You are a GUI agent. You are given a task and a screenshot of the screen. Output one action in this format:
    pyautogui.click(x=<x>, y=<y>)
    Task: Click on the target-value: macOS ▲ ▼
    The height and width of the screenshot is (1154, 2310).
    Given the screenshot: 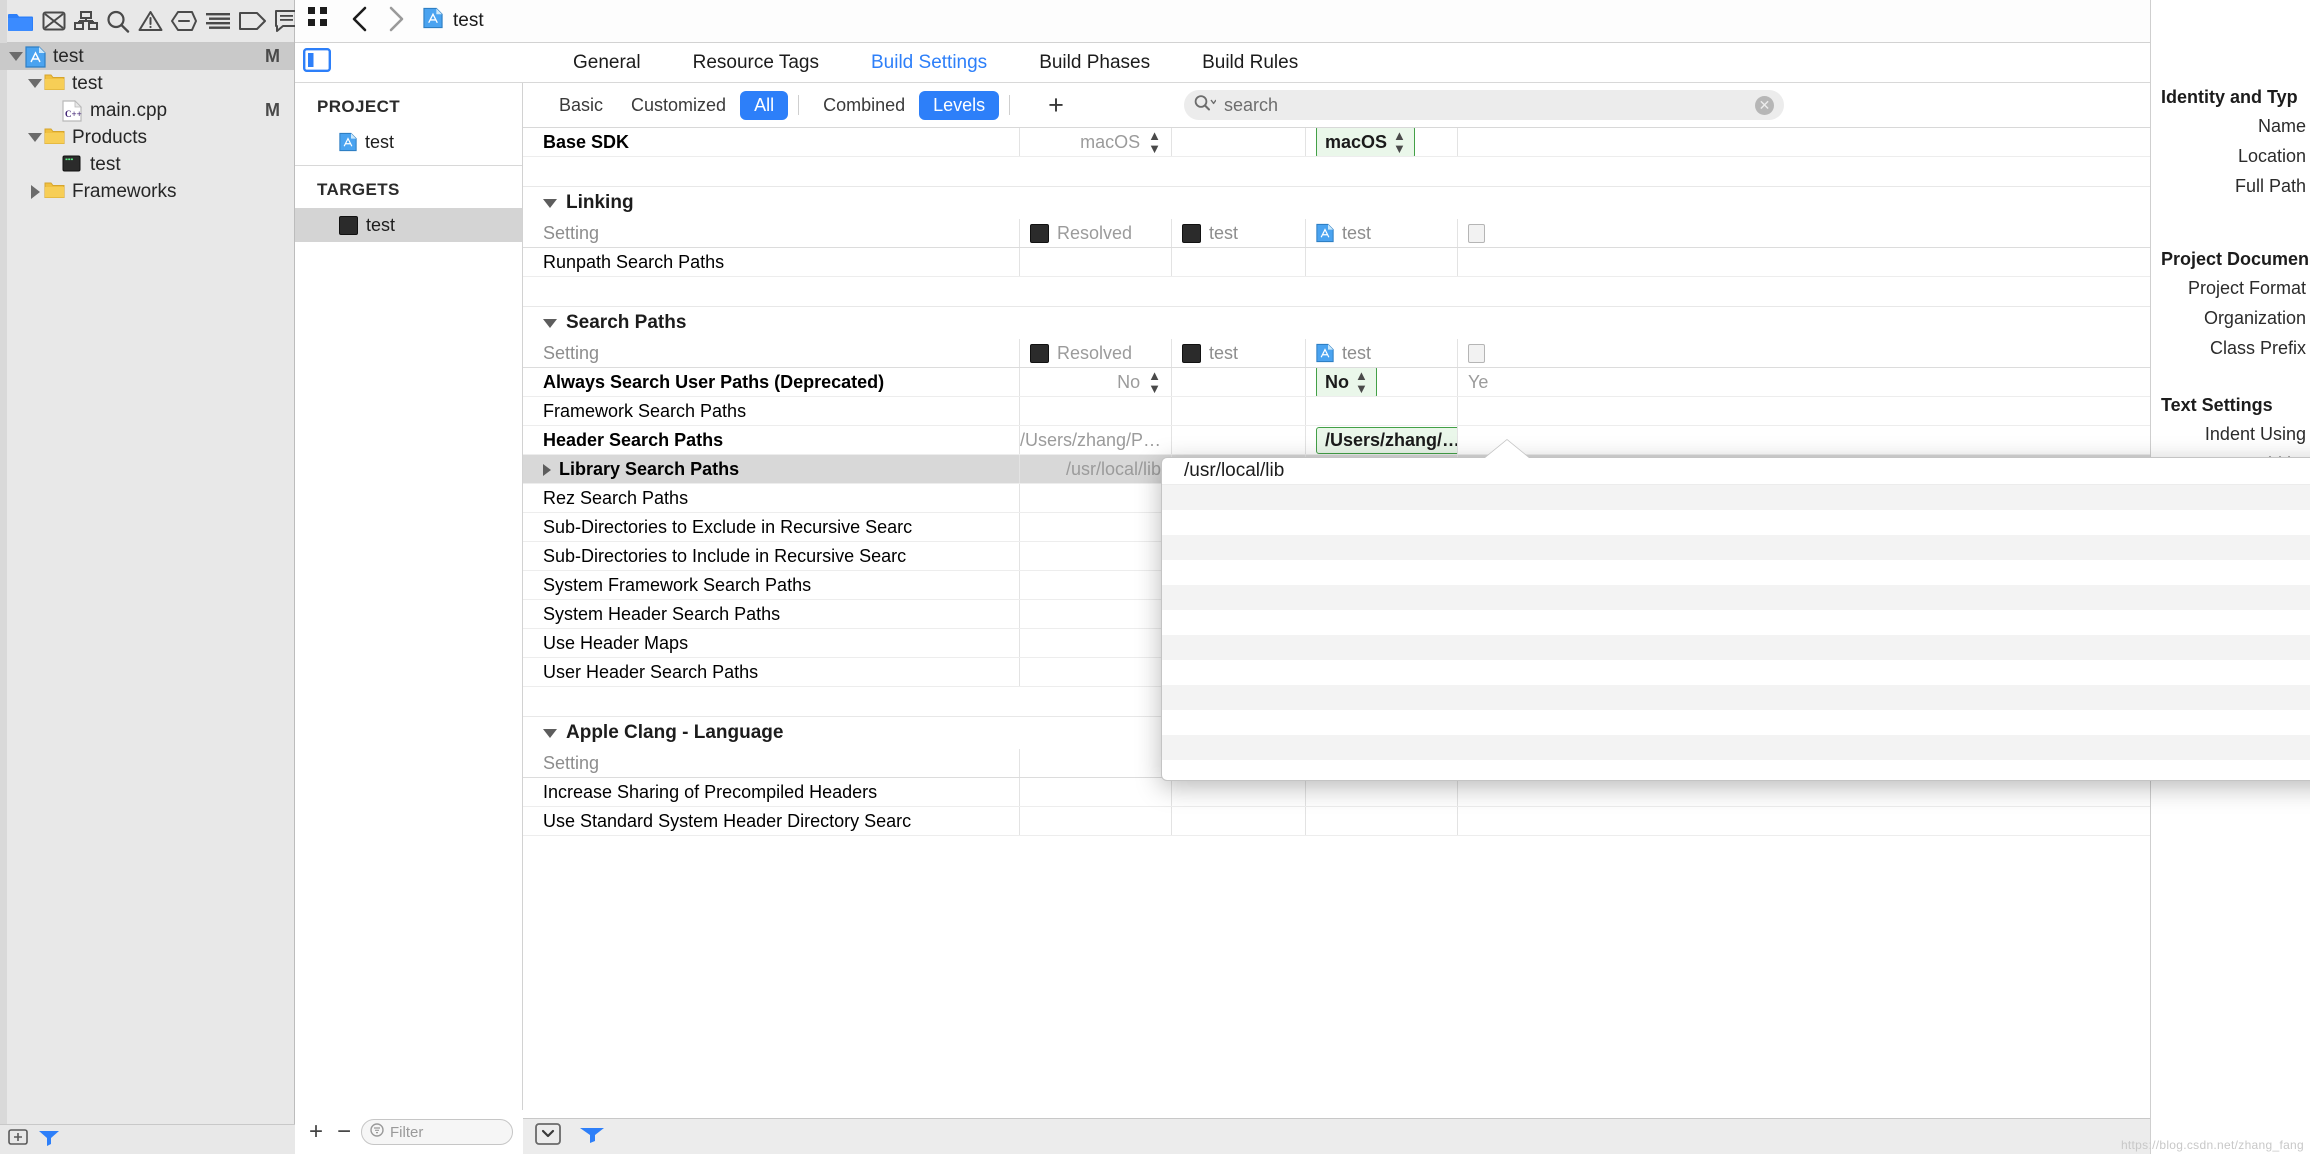 What is the action you would take?
    pyautogui.click(x=1381, y=142)
    